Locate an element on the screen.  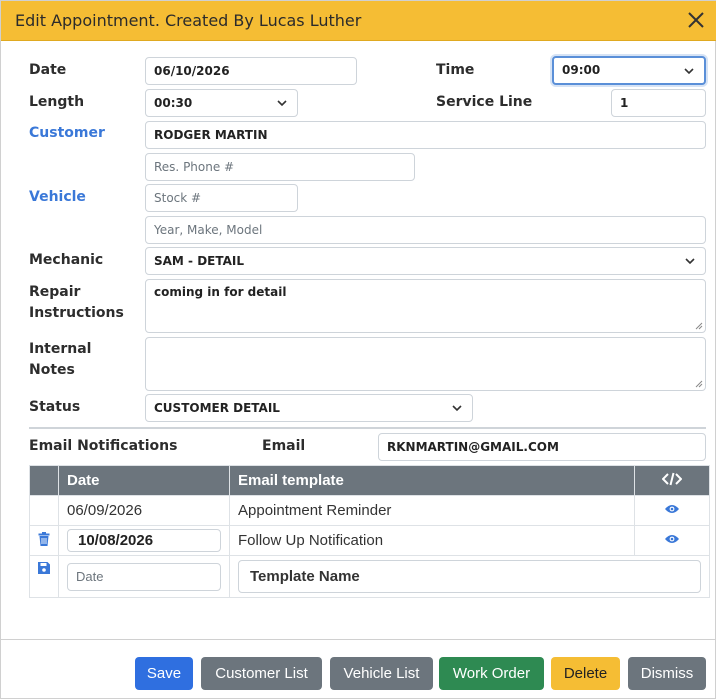
dismiss-button: Dismiss is located at coordinates (667, 673).